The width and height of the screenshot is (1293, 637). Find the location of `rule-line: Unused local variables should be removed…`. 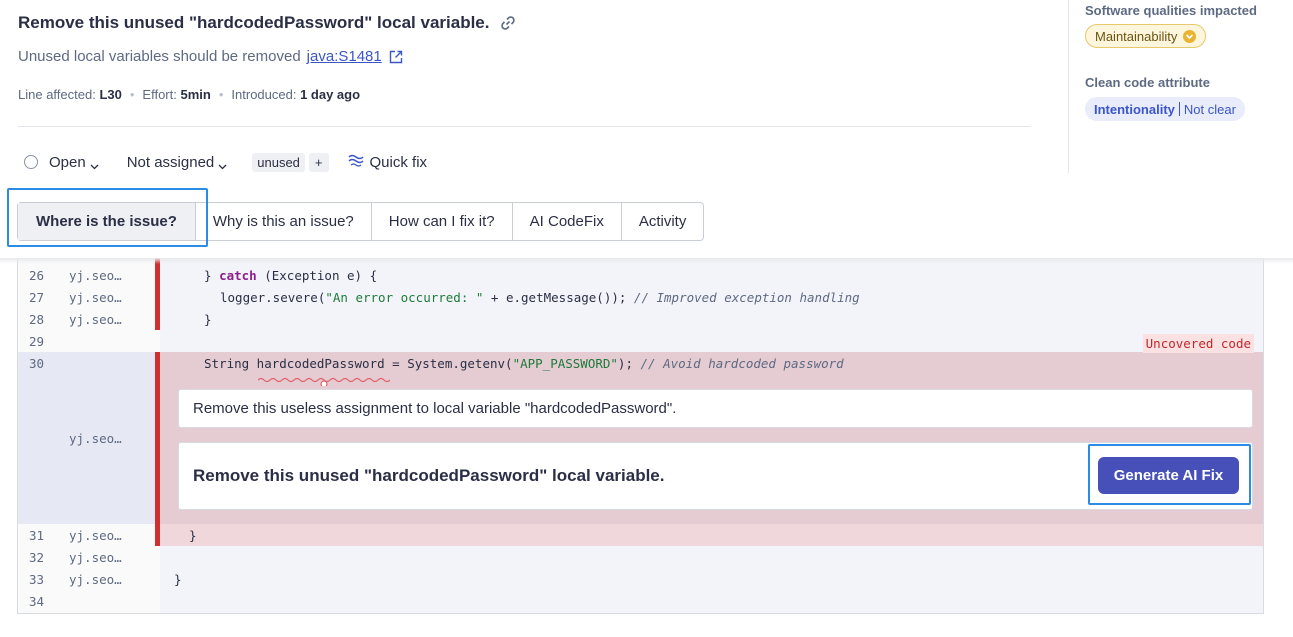

rule-line: Unused local variables should be removed… is located at coordinates (211, 56).